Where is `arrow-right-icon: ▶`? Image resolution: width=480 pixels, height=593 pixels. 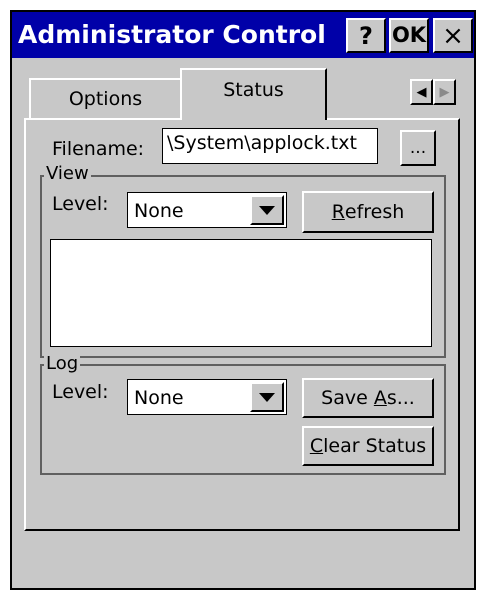 arrow-right-icon: ▶ is located at coordinates (444, 92).